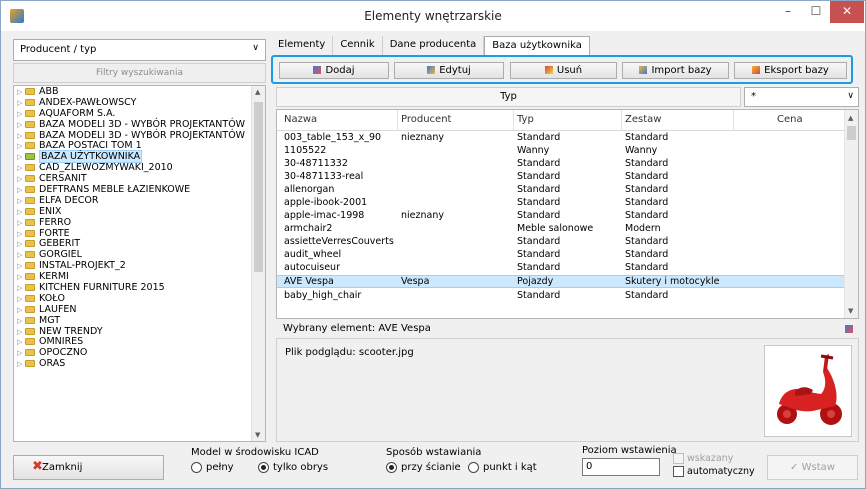 The image size is (866, 489). I want to click on tab-producer-data: Dane producenta, so click(433, 45).